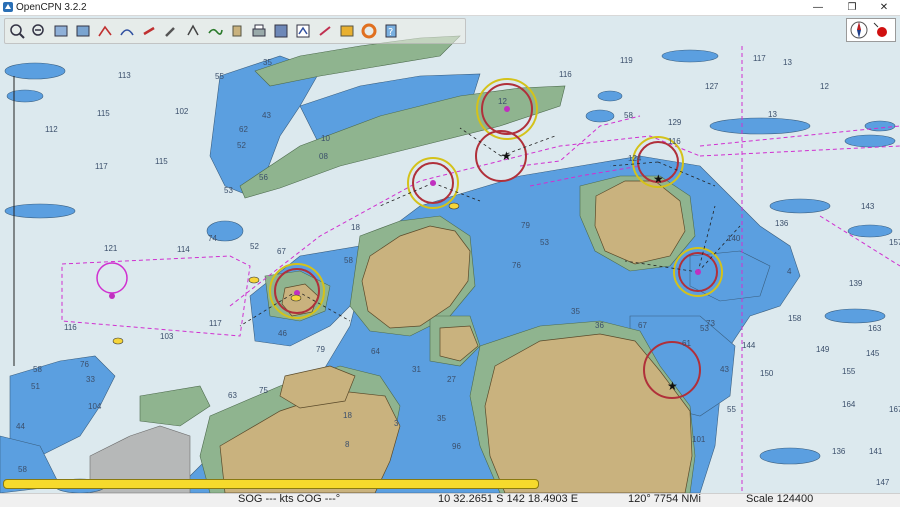 This screenshot has width=900, height=507. Describe the element at coordinates (873, 353) in the screenshot. I see `depth-sounding: 145` at that location.